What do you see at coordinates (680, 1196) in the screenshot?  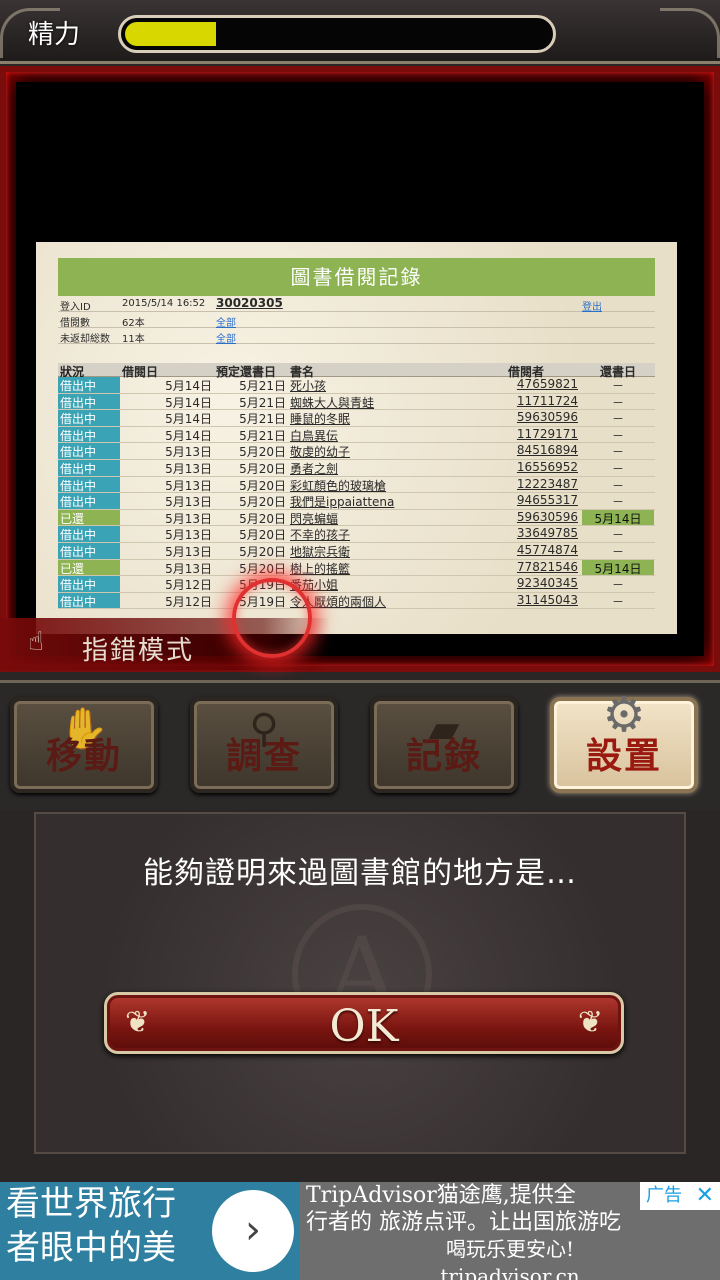 I see `ad-badge: 广告 ✕` at bounding box center [680, 1196].